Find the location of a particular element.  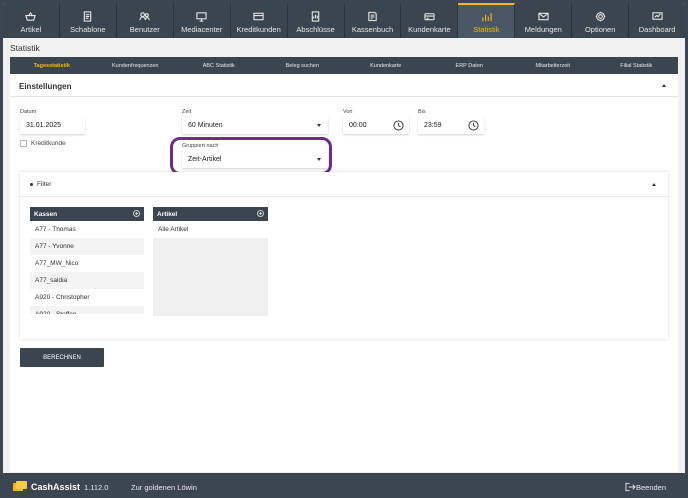

nav-optionen: Optionen is located at coordinates (601, 20).